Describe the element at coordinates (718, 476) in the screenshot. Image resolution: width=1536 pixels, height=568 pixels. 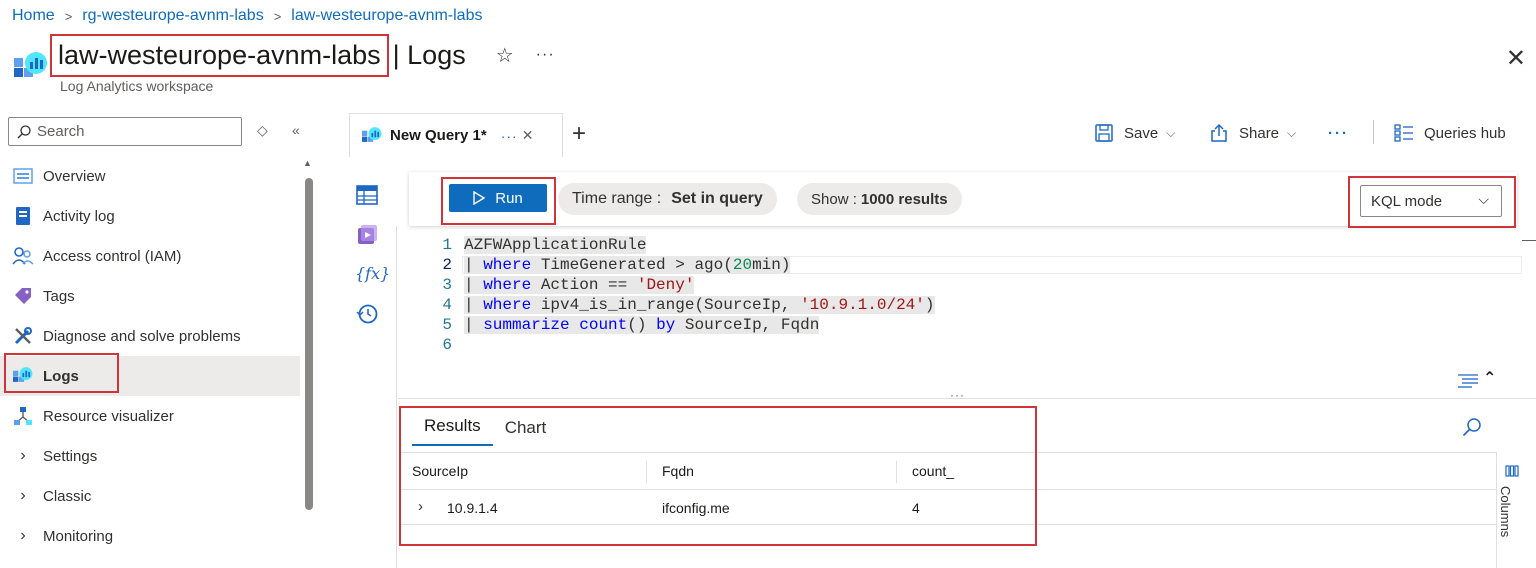
I see `results-highlight-box` at that location.